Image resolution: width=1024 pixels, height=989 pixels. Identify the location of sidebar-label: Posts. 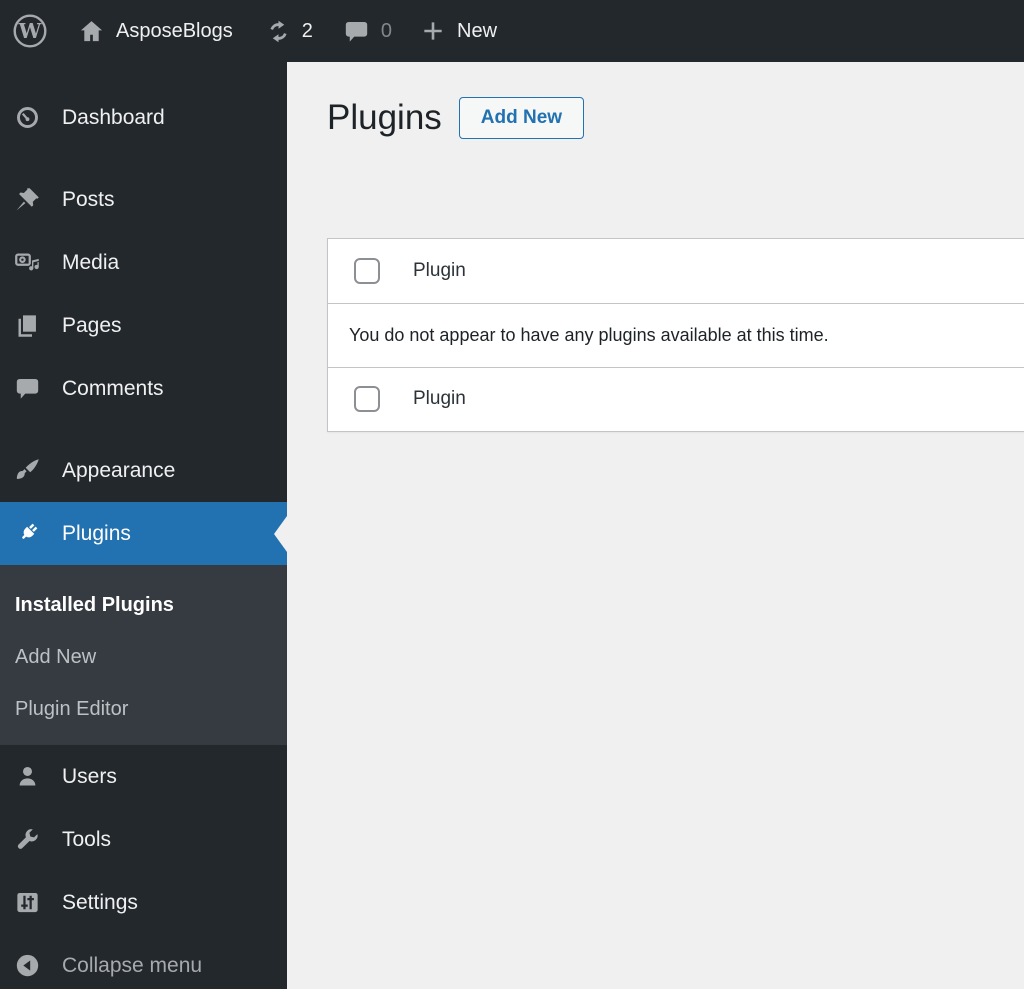
(88, 199).